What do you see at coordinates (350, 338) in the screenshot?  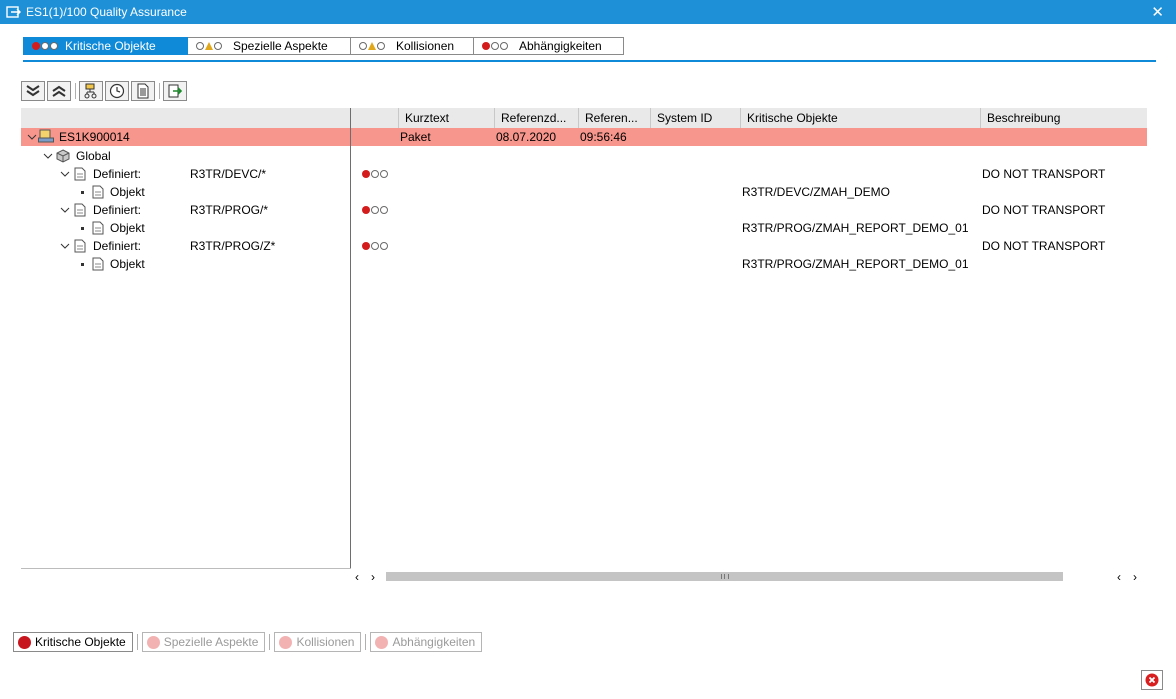 I see `pane-splitter` at bounding box center [350, 338].